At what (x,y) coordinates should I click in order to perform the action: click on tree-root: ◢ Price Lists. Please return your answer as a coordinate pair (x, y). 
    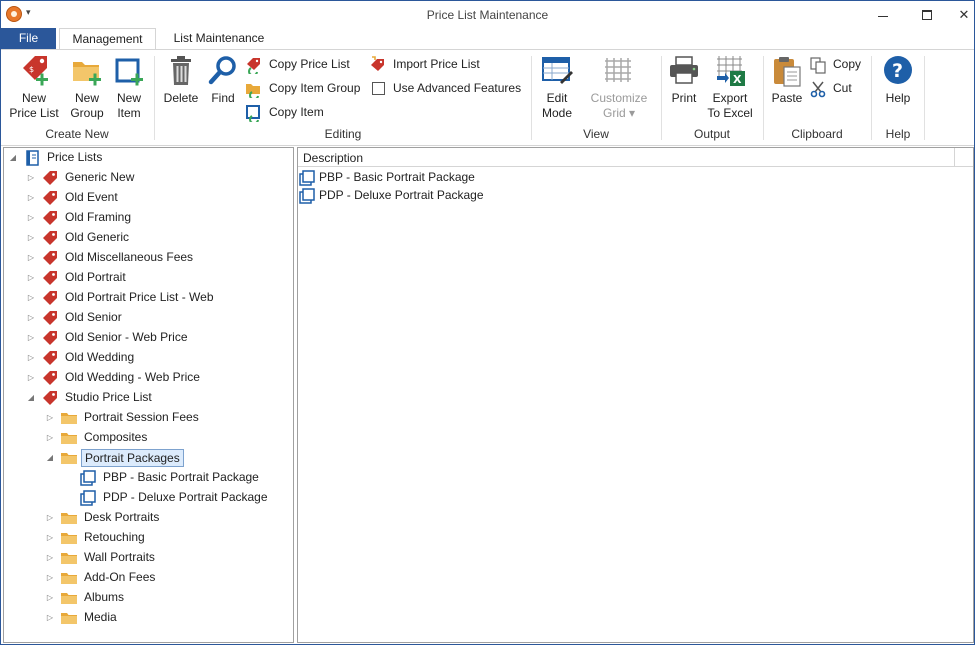
    Looking at the image, I should click on (56, 158).